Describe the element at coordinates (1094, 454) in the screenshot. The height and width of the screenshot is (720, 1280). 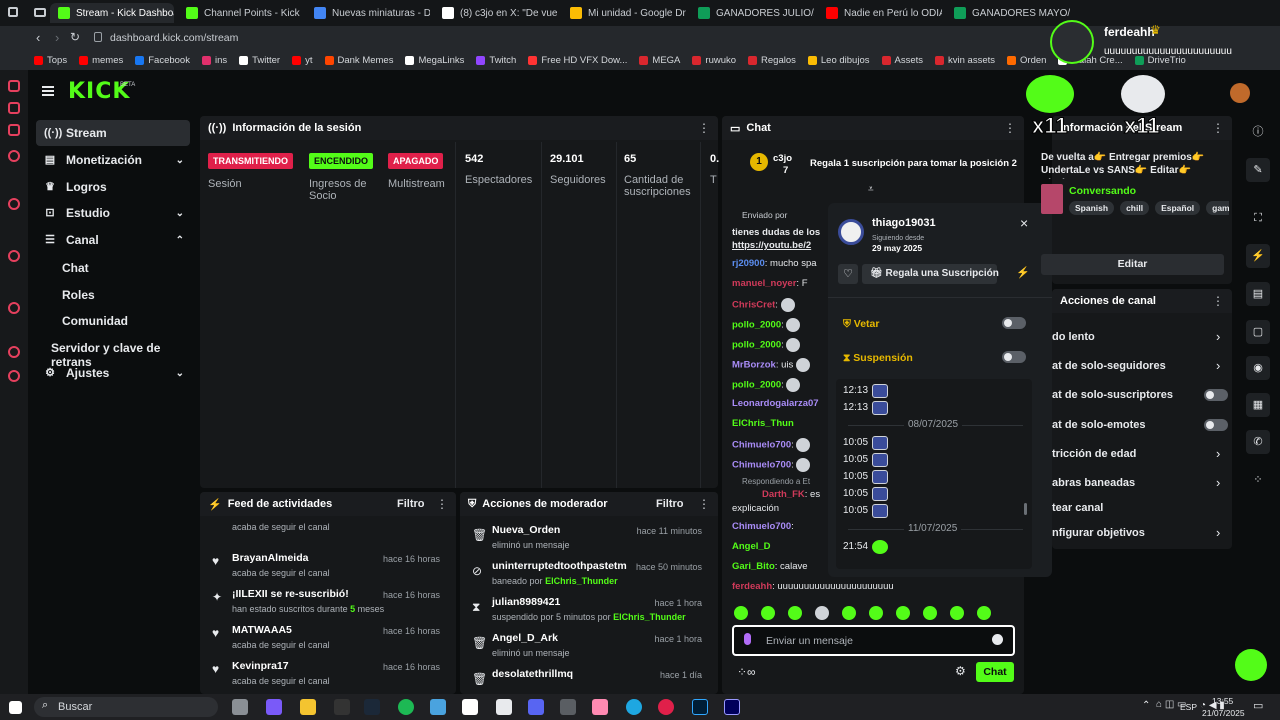
I see `channel-action-item: tricción de edad` at that location.